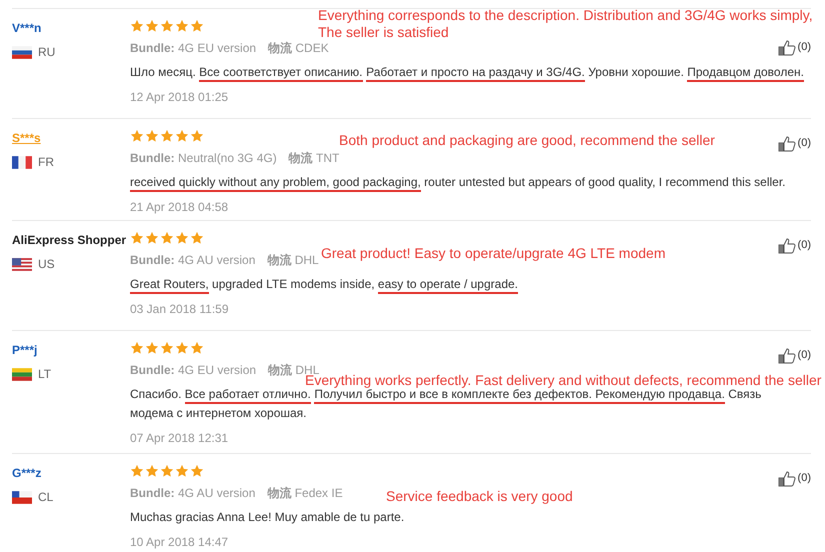 Image resolution: width=825 pixels, height=552 pixels. I want to click on review-text: Шло месяц. Все соответствует описанию. Работает и просто на раздачу и 3G/4G. Уровни хорошие. Продавцом доволен., so click(467, 72).